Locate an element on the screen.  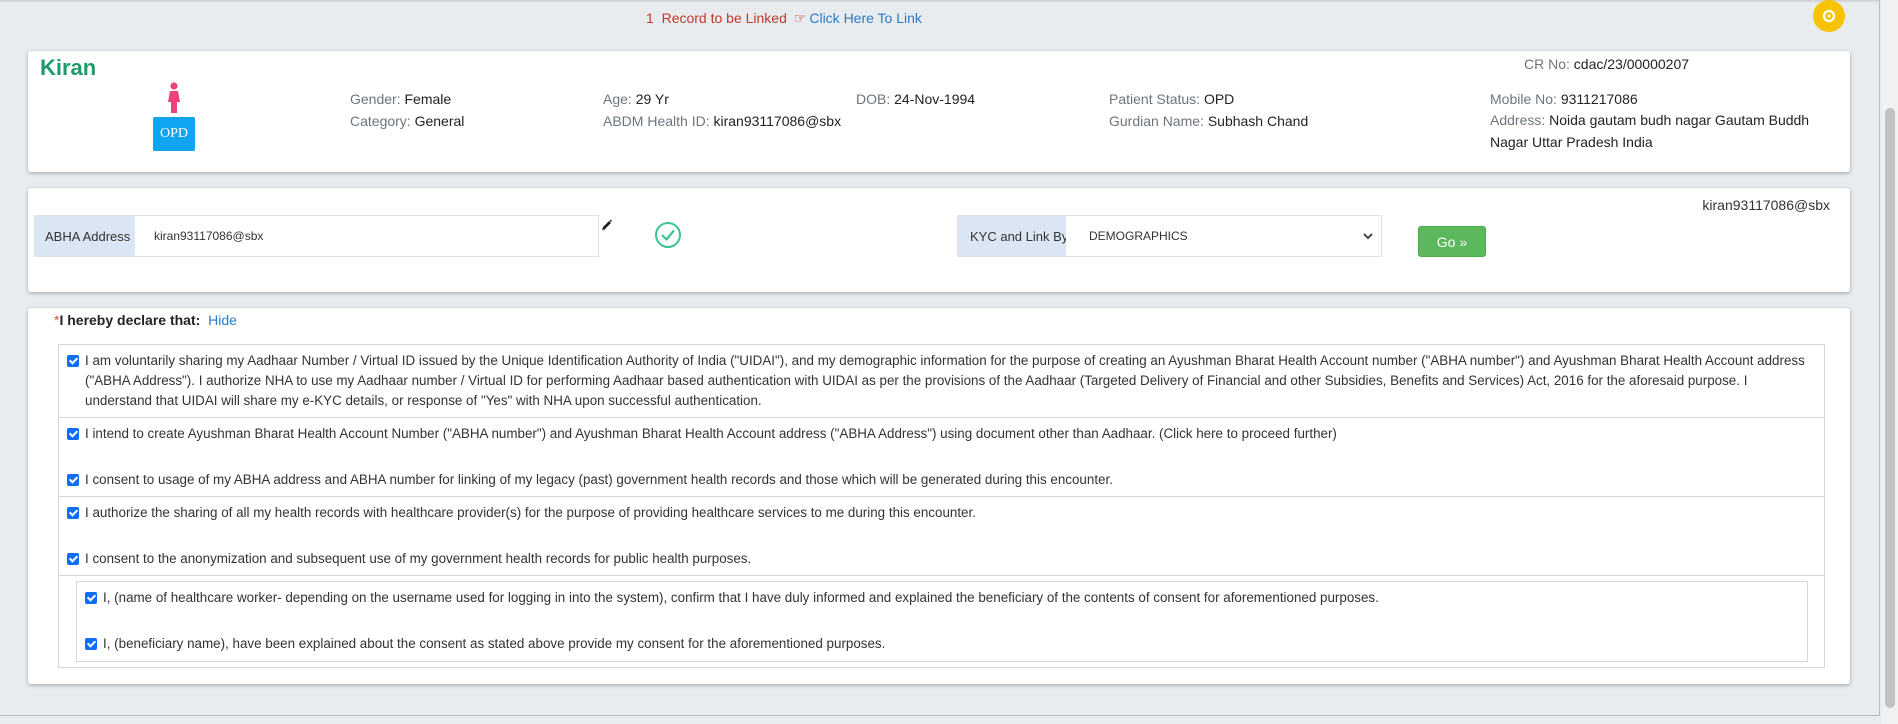
age-field: Age: 29 Yr is located at coordinates (636, 99).